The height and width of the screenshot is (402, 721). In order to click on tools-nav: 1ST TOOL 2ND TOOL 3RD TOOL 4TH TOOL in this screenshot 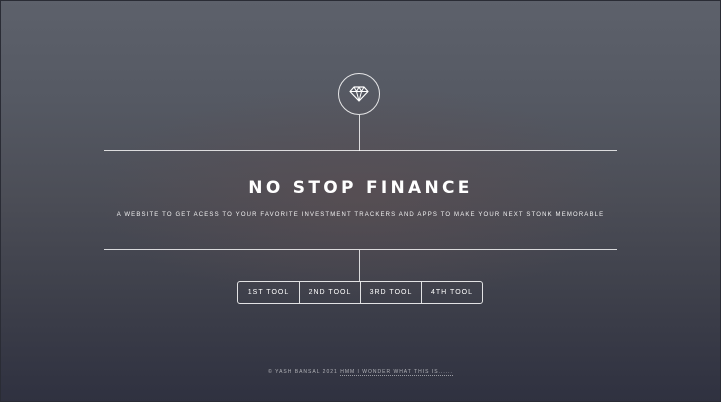, I will do `click(360, 292)`.